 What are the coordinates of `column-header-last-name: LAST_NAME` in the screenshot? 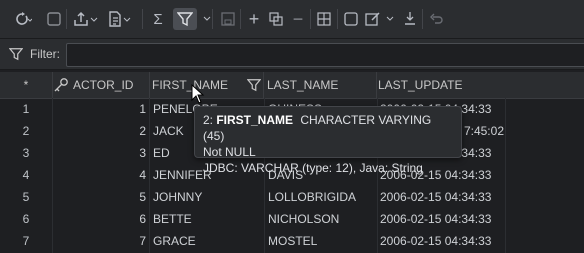 It's located at (321, 85).